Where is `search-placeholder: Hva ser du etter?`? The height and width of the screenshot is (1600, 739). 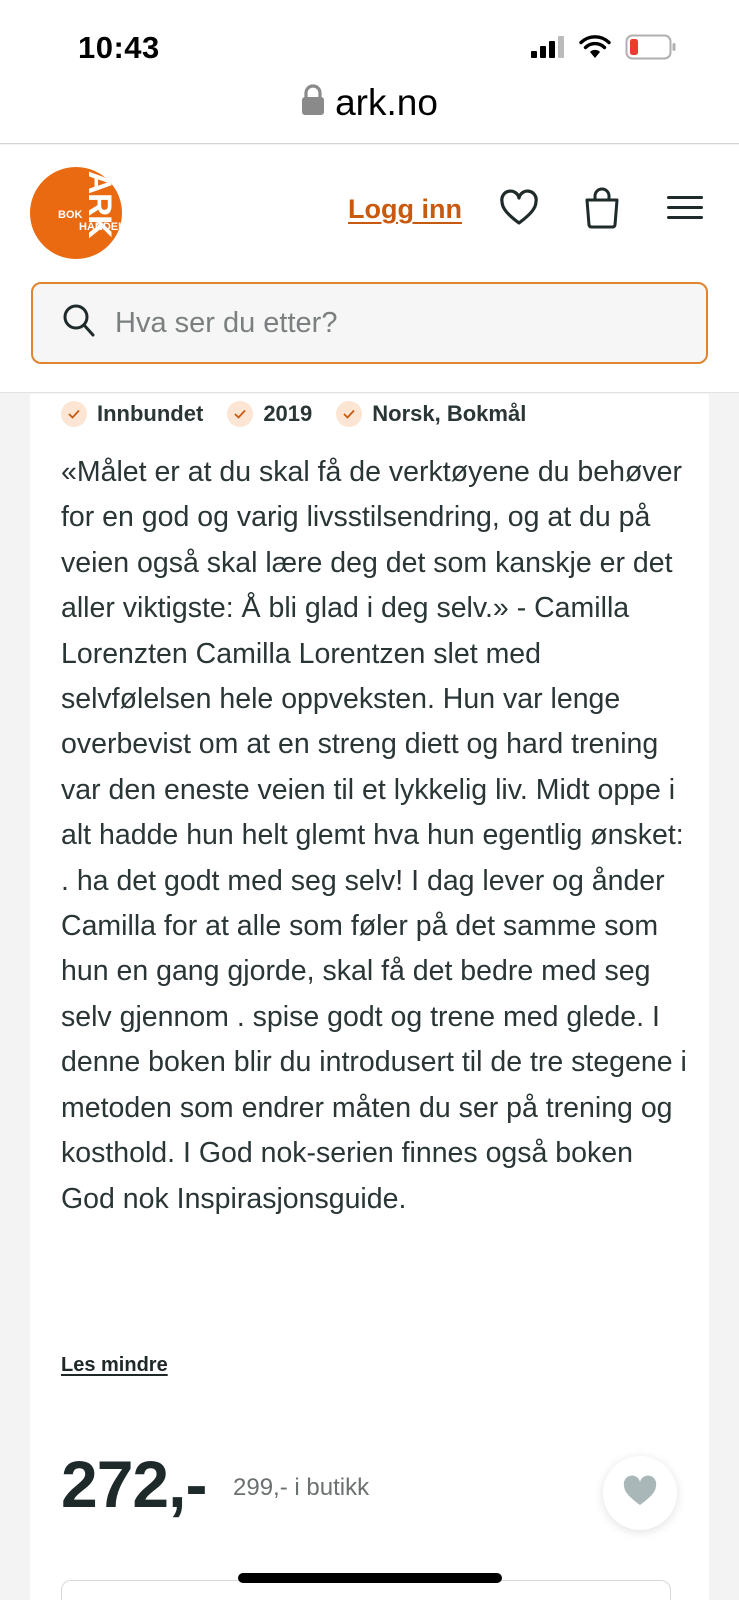 search-placeholder: Hva ser du etter? is located at coordinates (226, 322).